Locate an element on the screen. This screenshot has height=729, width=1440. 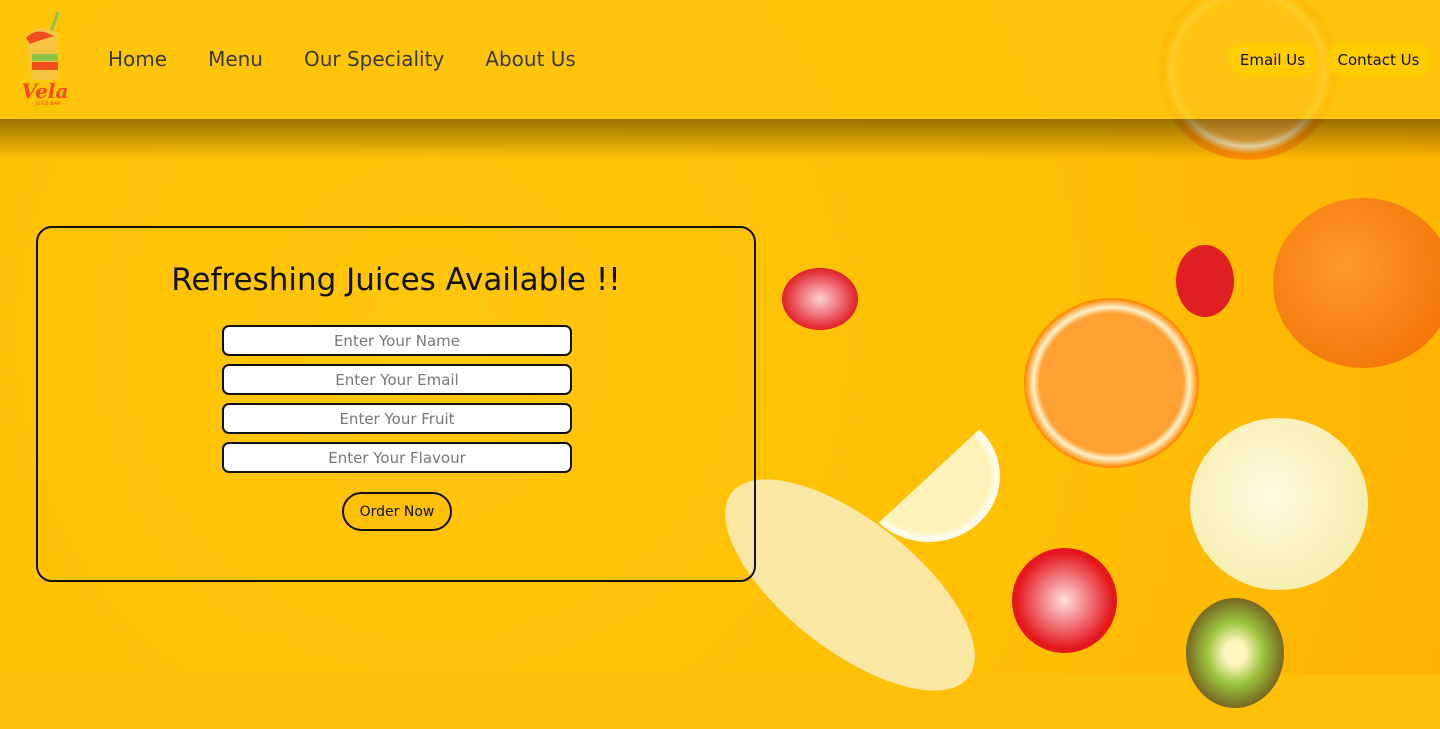
nav-our-speciality: Our Speciality is located at coordinates (374, 59).